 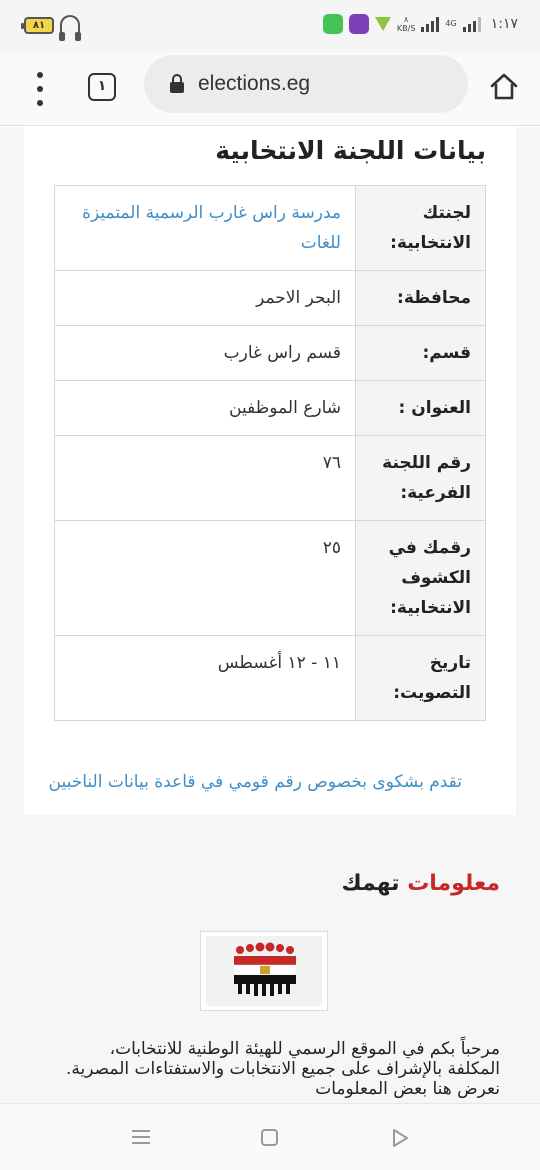 I want to click on url-text: elections.eg, so click(x=254, y=83).